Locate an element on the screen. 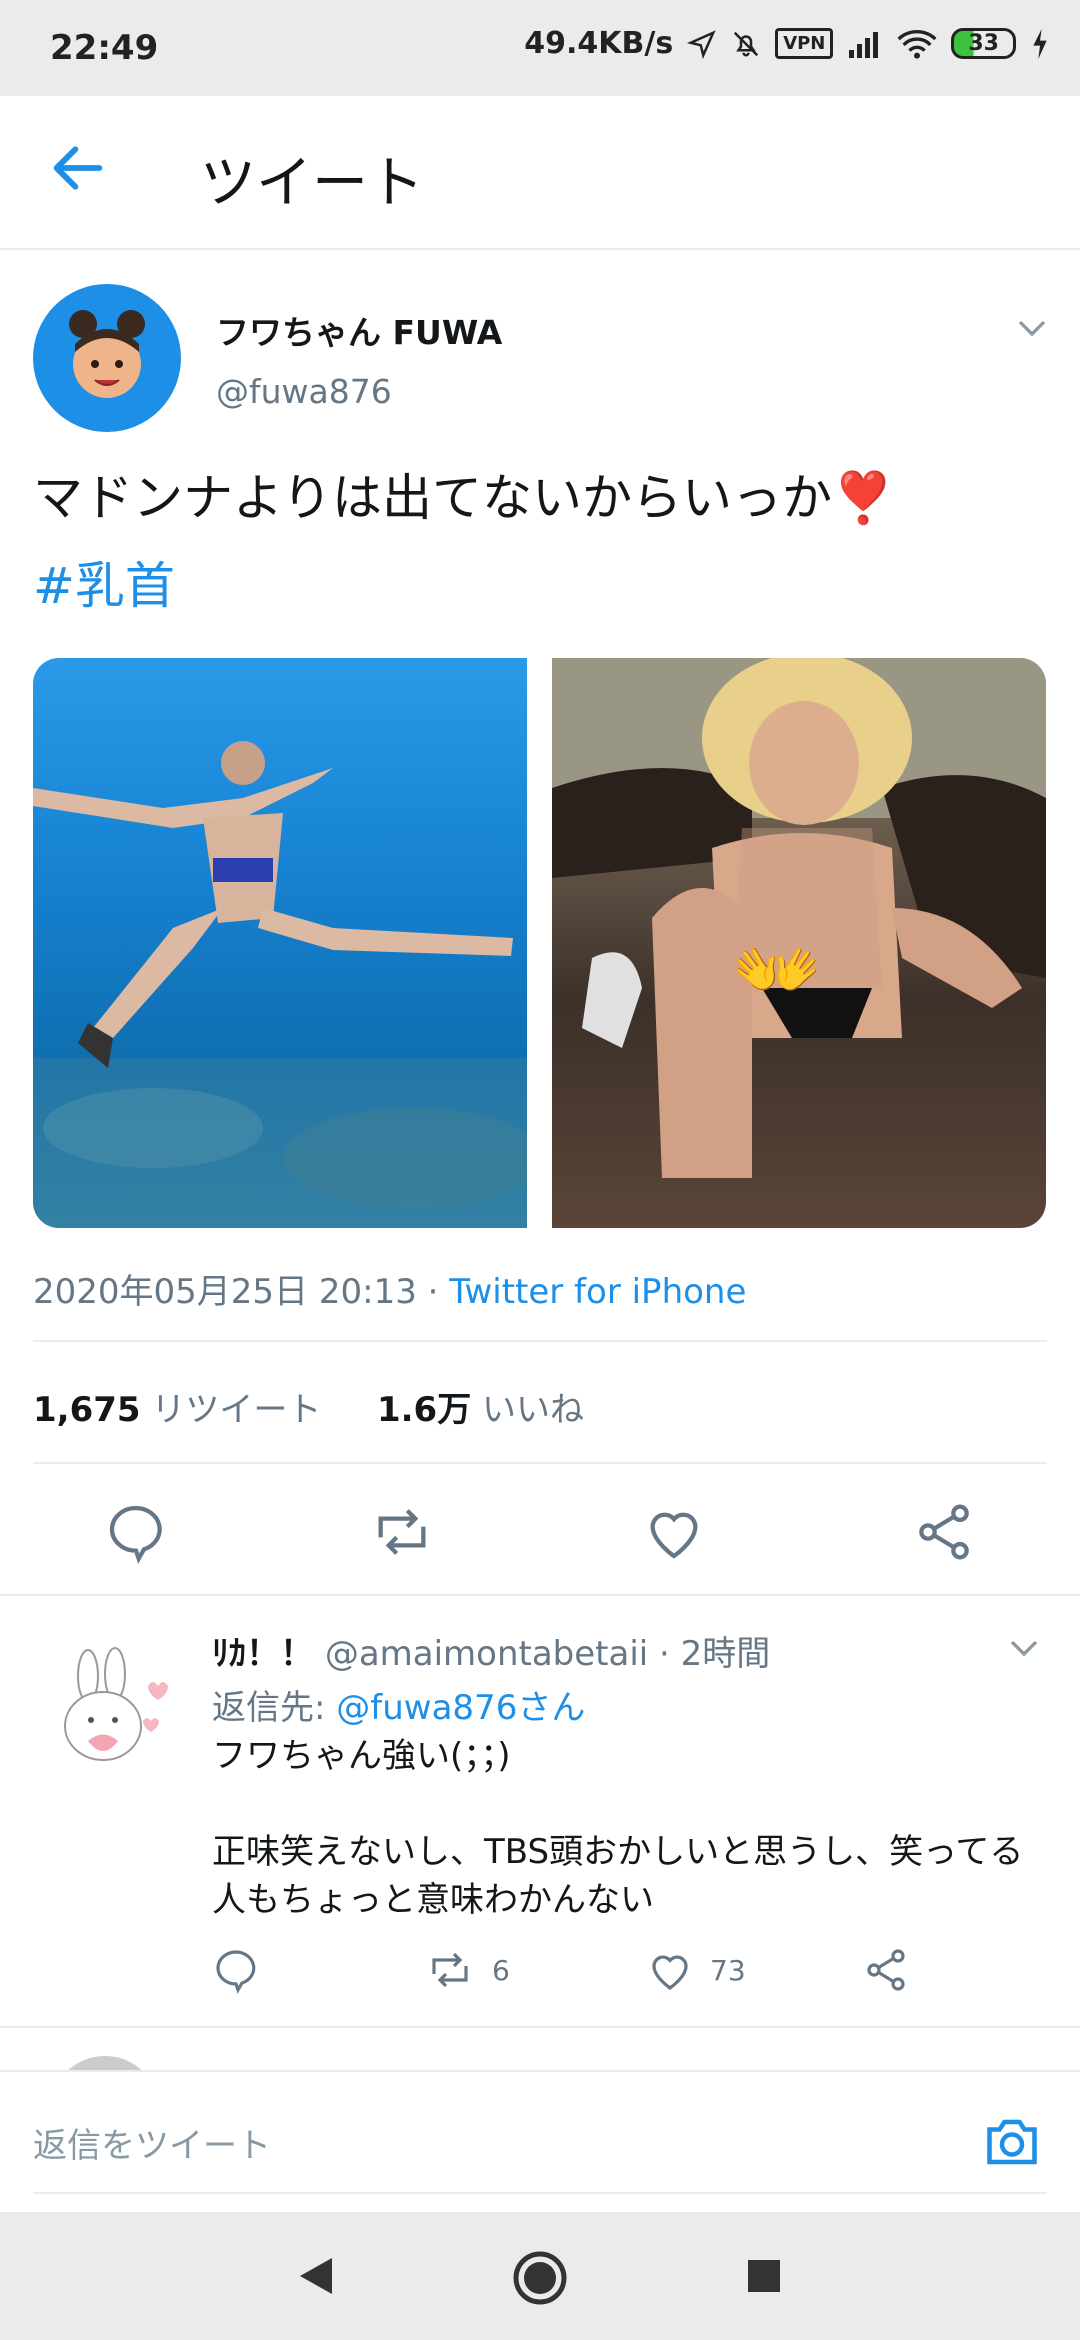 The height and width of the screenshot is (2340, 1080). reply-action-share is located at coordinates (886, 1970).